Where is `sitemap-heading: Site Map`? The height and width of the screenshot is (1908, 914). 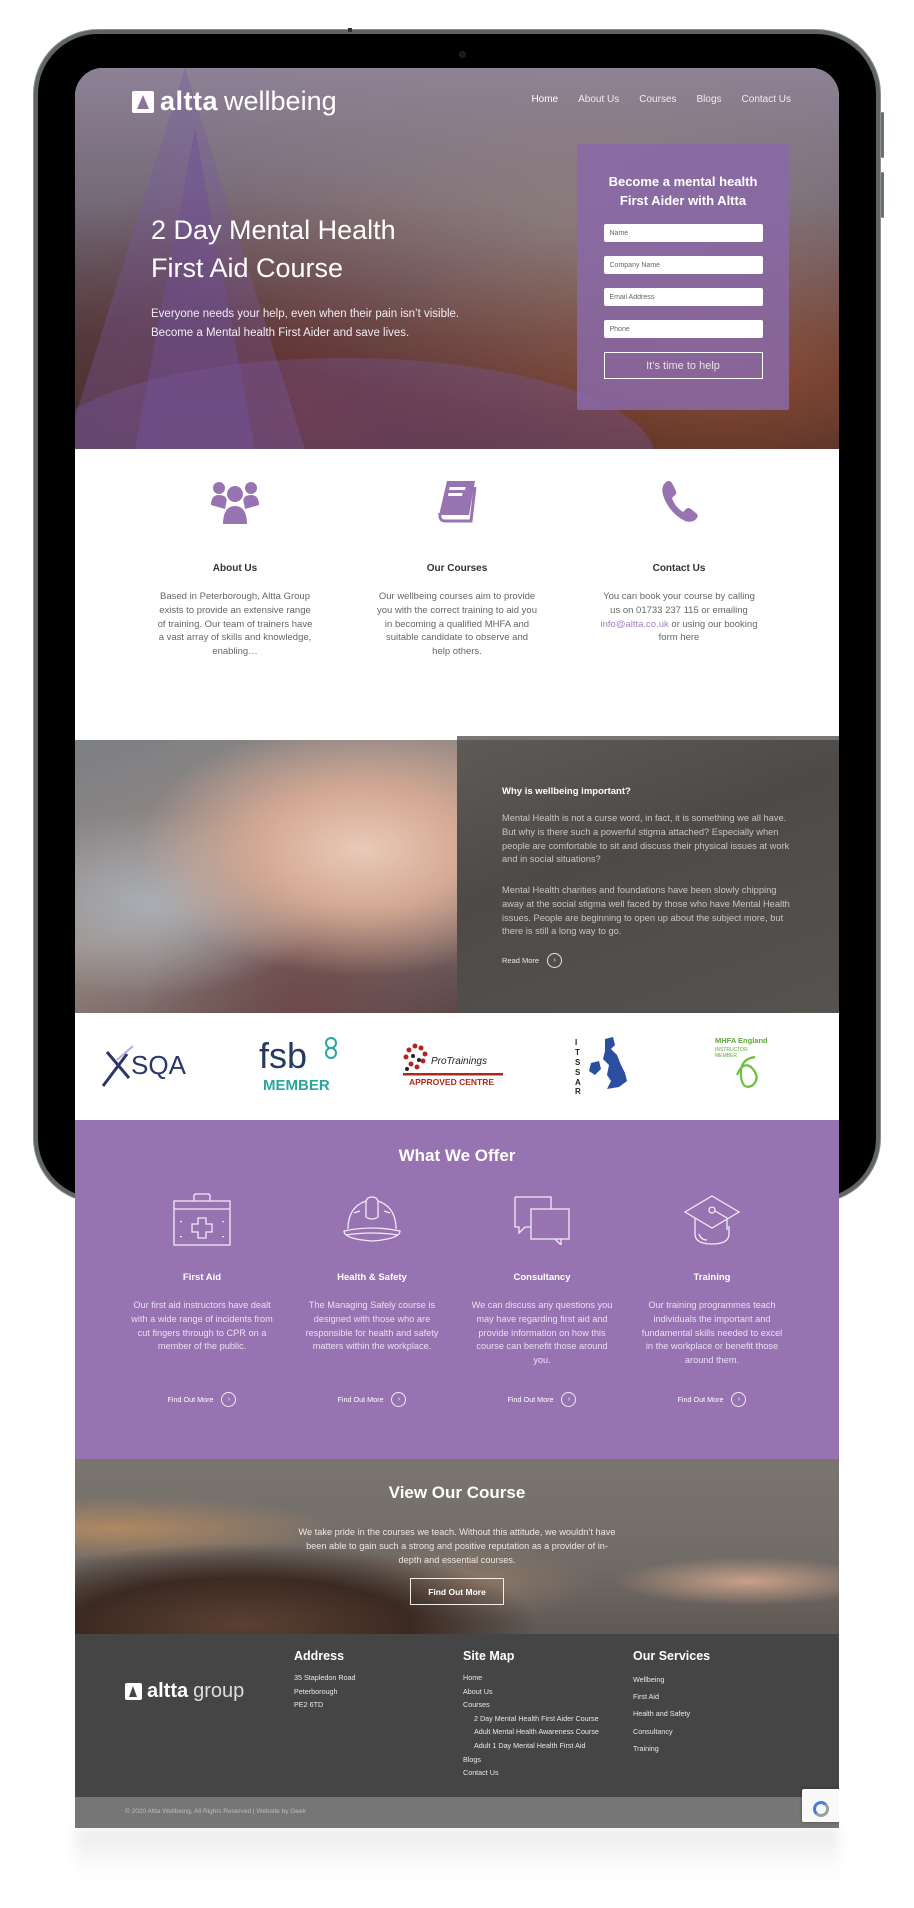 sitemap-heading: Site Map is located at coordinates (489, 1656).